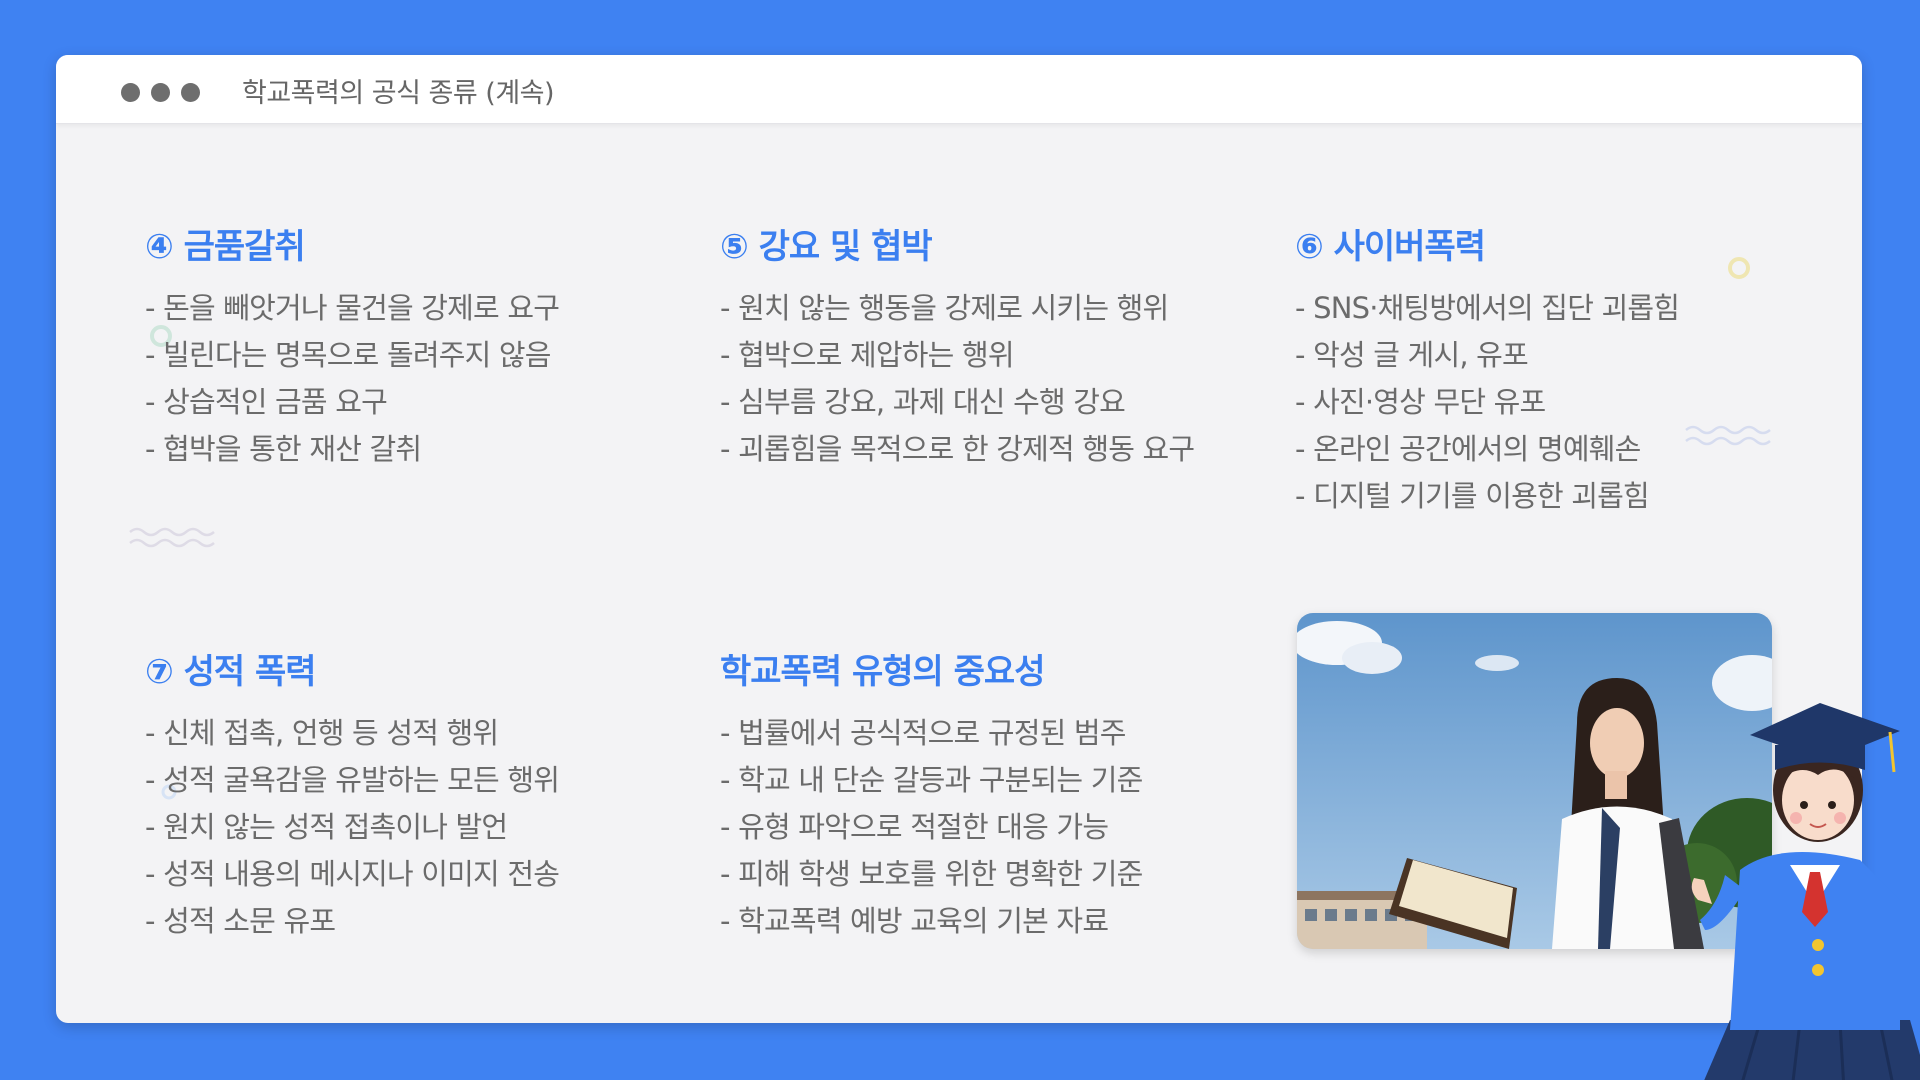 The width and height of the screenshot is (1920, 1080). What do you see at coordinates (1390, 247) in the screenshot?
I see `section-heading: ⑥ 사이버폭력` at bounding box center [1390, 247].